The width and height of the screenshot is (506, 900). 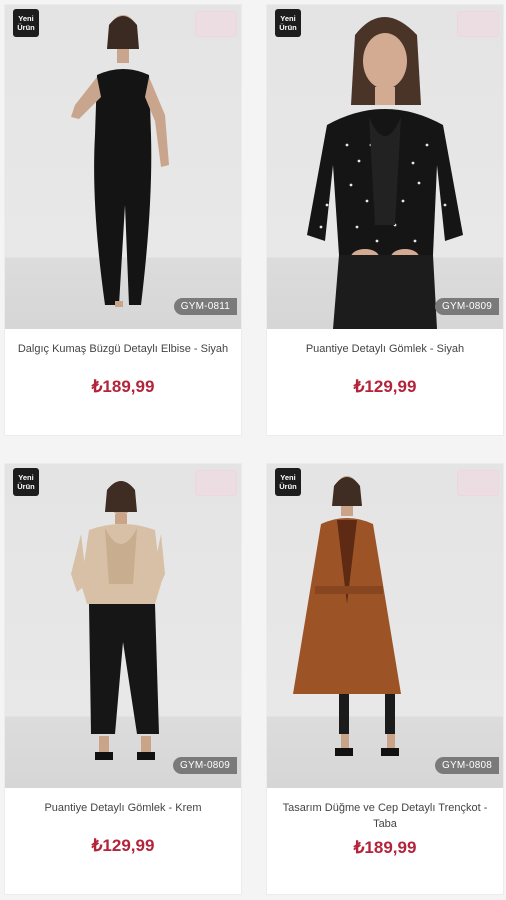 What do you see at coordinates (467, 765) in the screenshot?
I see `product-code-tag: GYM-0808` at bounding box center [467, 765].